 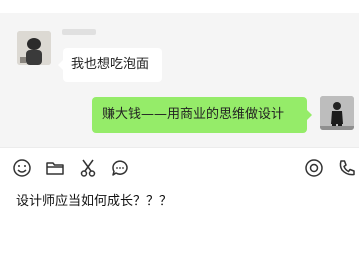 What do you see at coordinates (22, 168) in the screenshot?
I see `emoji-icon` at bounding box center [22, 168].